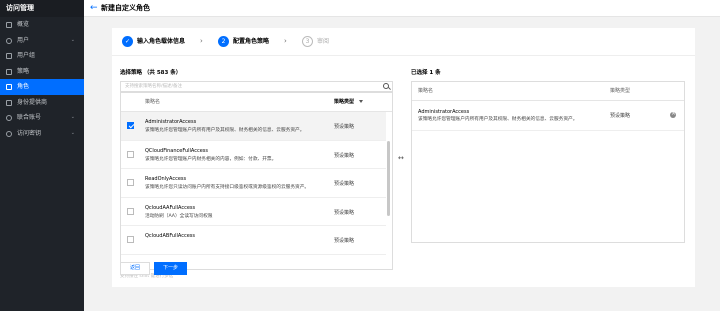  What do you see at coordinates (127, 41) in the screenshot?
I see `step-1-check-icon: ✓` at bounding box center [127, 41].